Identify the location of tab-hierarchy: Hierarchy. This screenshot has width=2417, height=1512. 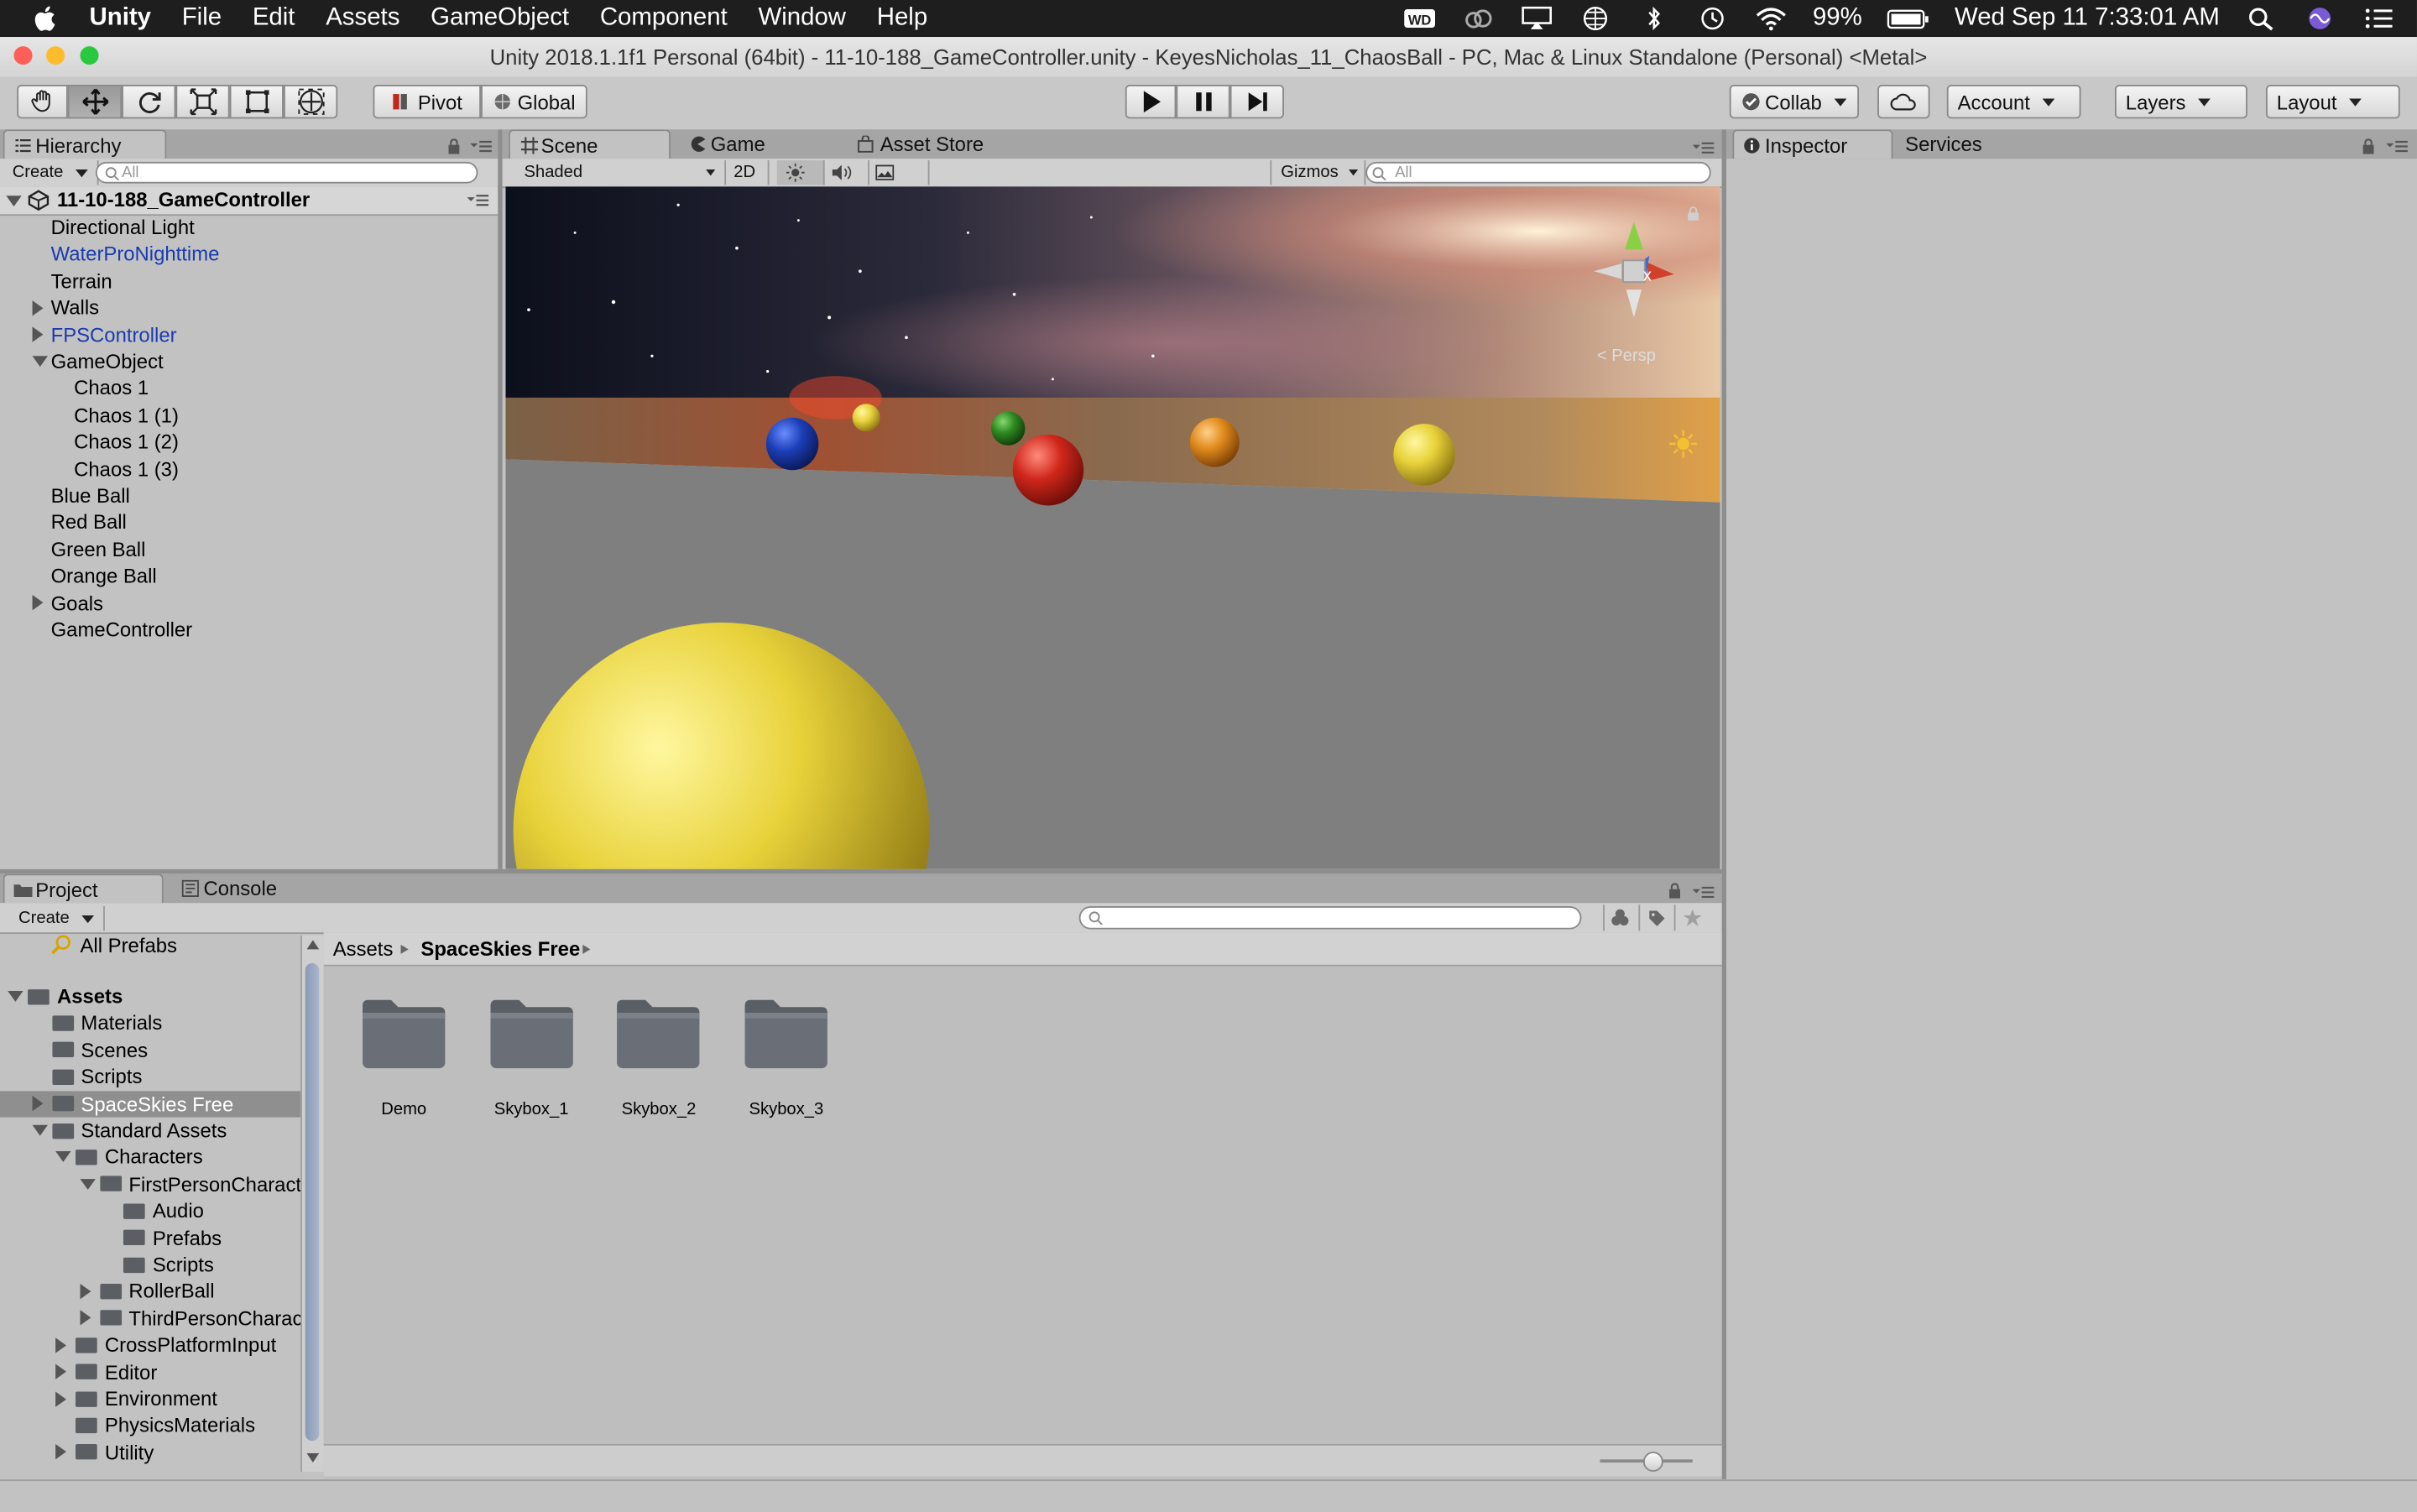
(85, 144).